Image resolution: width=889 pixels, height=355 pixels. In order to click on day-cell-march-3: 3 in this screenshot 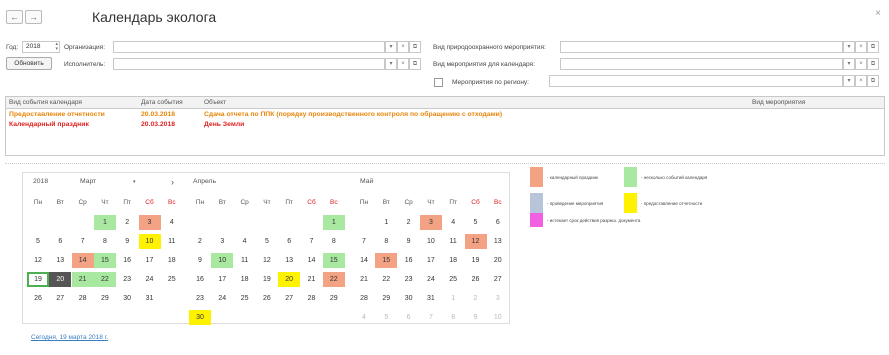, I will do `click(149, 222)`.